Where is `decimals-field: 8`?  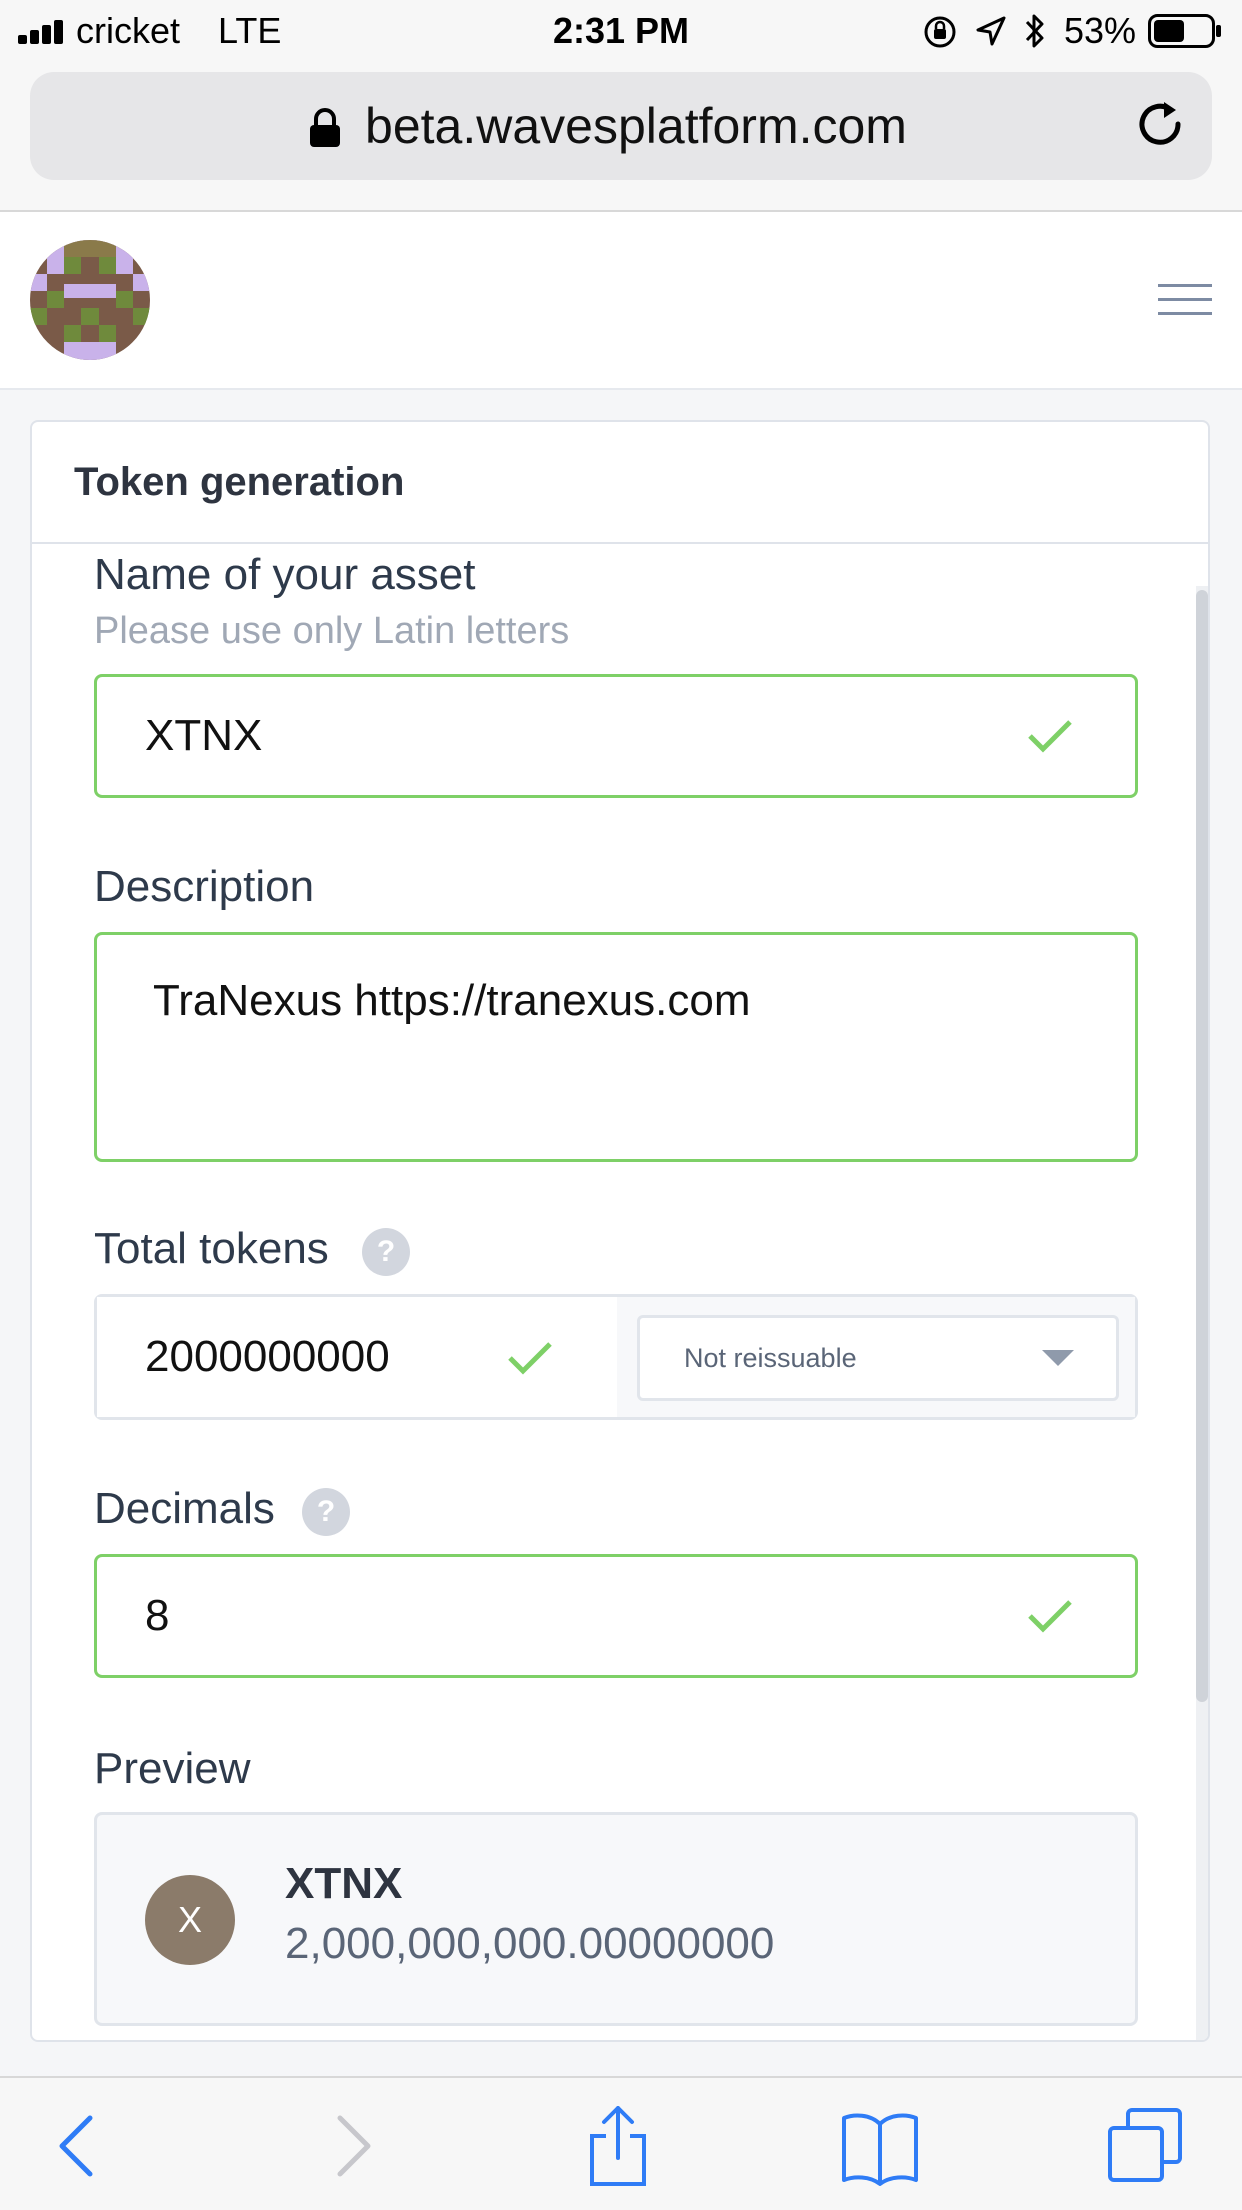
decimals-field: 8 is located at coordinates (616, 1616).